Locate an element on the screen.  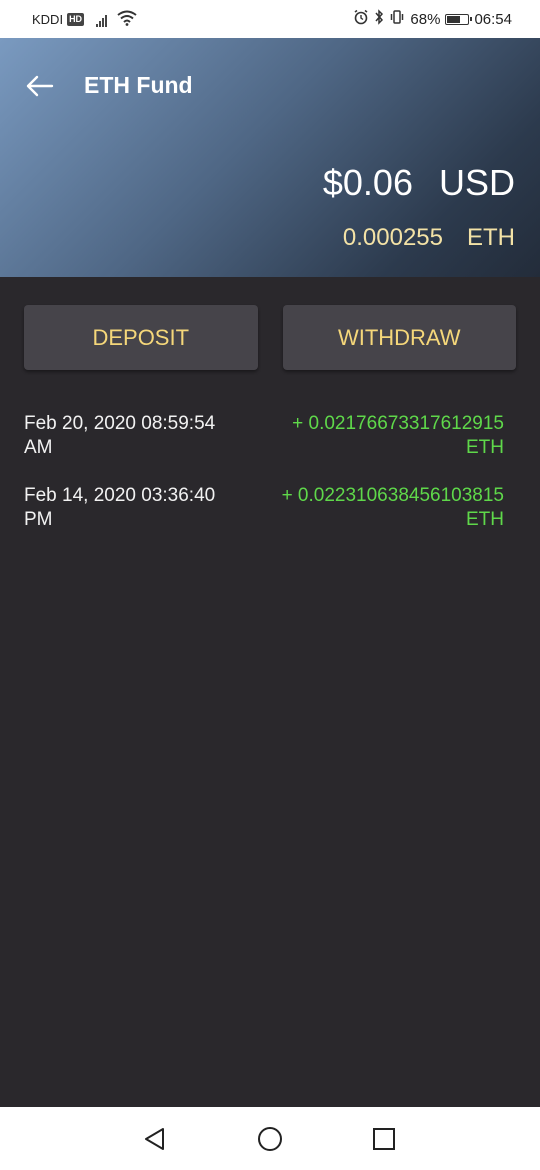
balance-usd-unit: USD is located at coordinates (476, 182).